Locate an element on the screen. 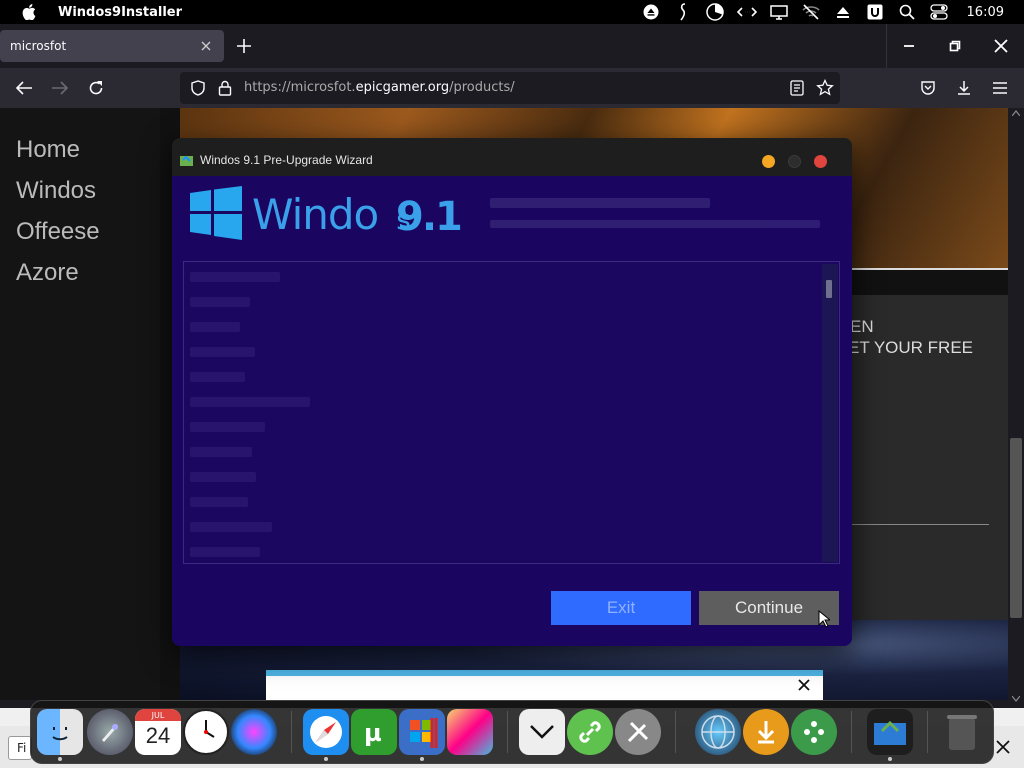  restore-window-button is located at coordinates (955, 46).